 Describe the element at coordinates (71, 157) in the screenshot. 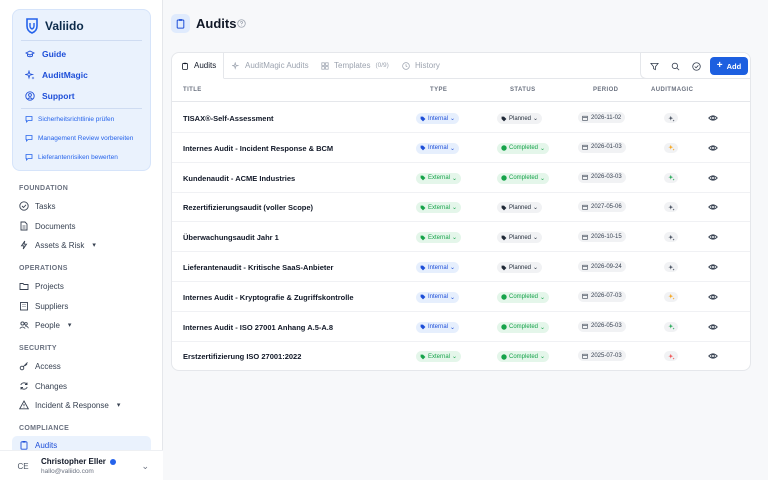

I see `todo-item: Lieferantenrisiken bewerten` at that location.